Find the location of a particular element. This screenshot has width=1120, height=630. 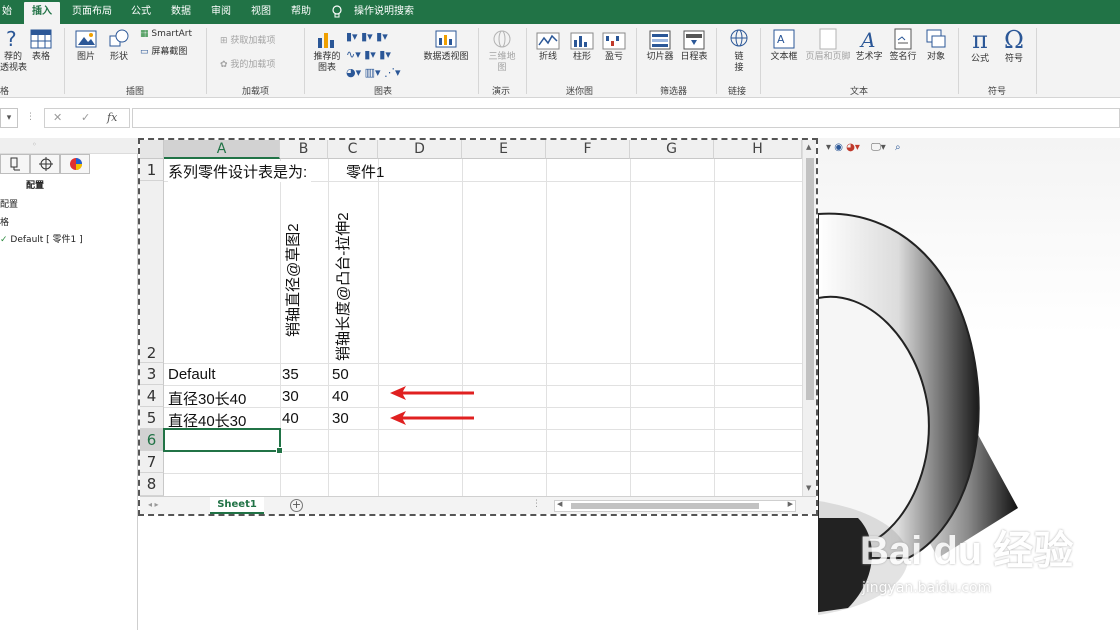

row-header: 5 is located at coordinates (152, 418).